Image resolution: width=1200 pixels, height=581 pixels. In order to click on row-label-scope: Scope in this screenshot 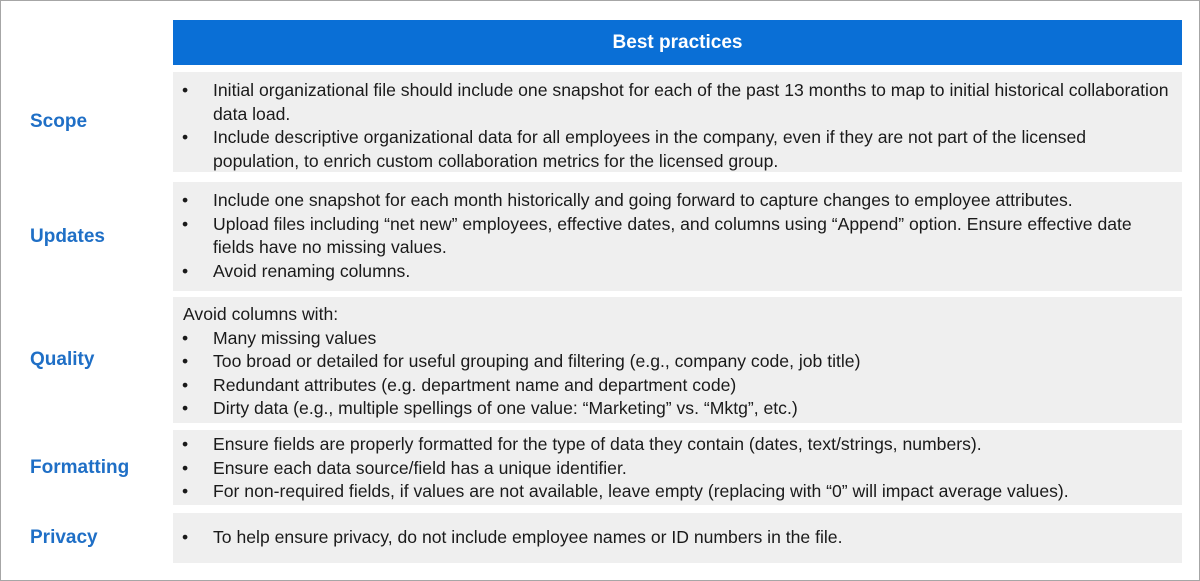, I will do `click(59, 121)`.